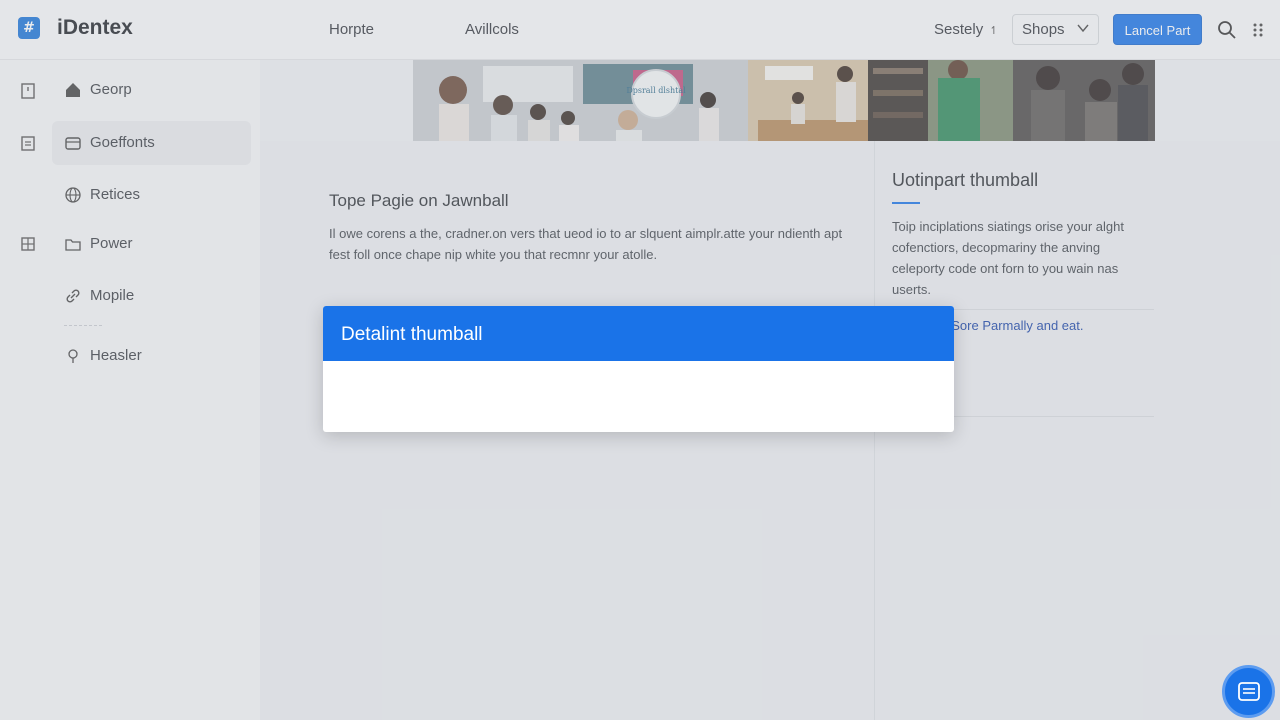  What do you see at coordinates (638, 333) in the screenshot?
I see `modal-header: Detalint thumball` at bounding box center [638, 333].